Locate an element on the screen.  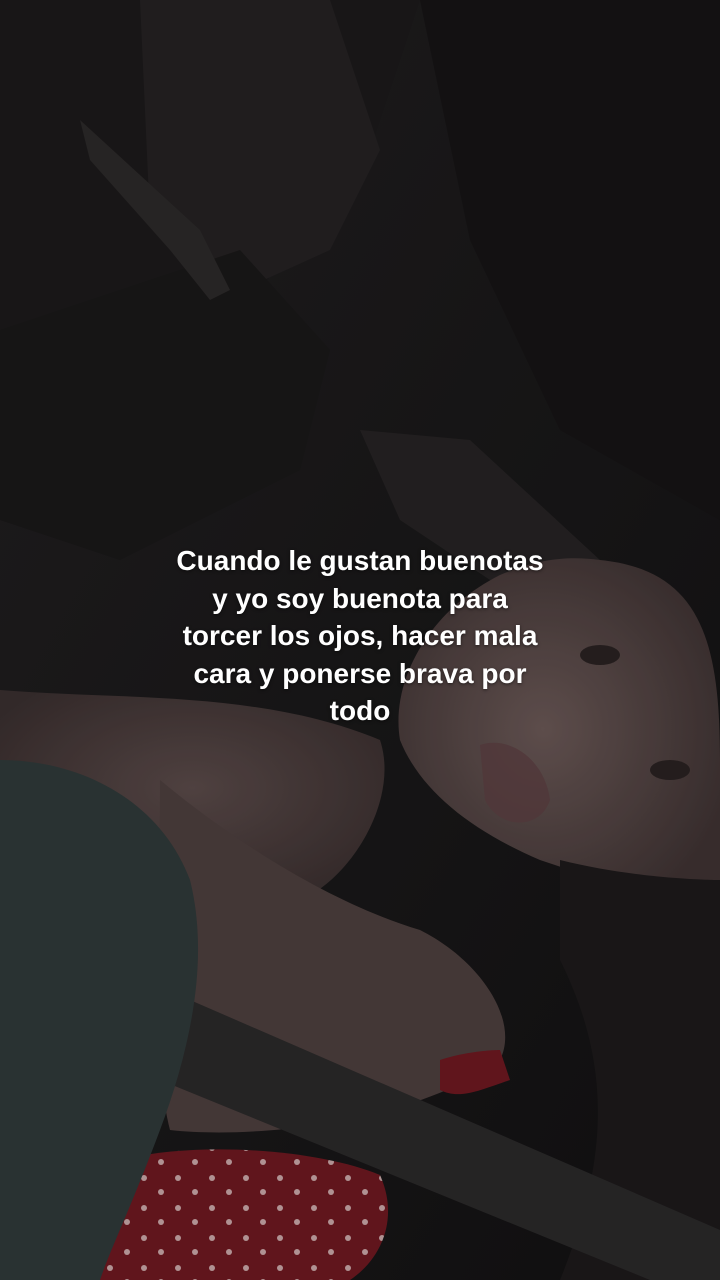
caption-line: Cuando le gustan buenotas is located at coordinates (360, 560).